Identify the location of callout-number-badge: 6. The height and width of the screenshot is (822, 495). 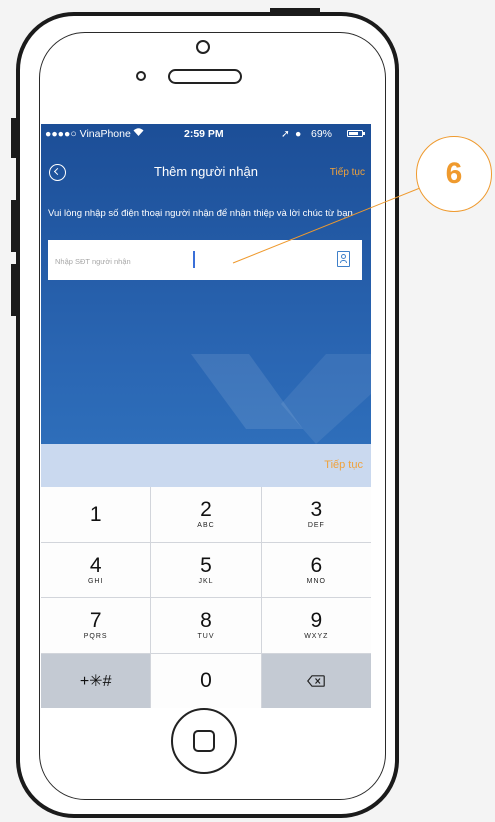
(454, 174).